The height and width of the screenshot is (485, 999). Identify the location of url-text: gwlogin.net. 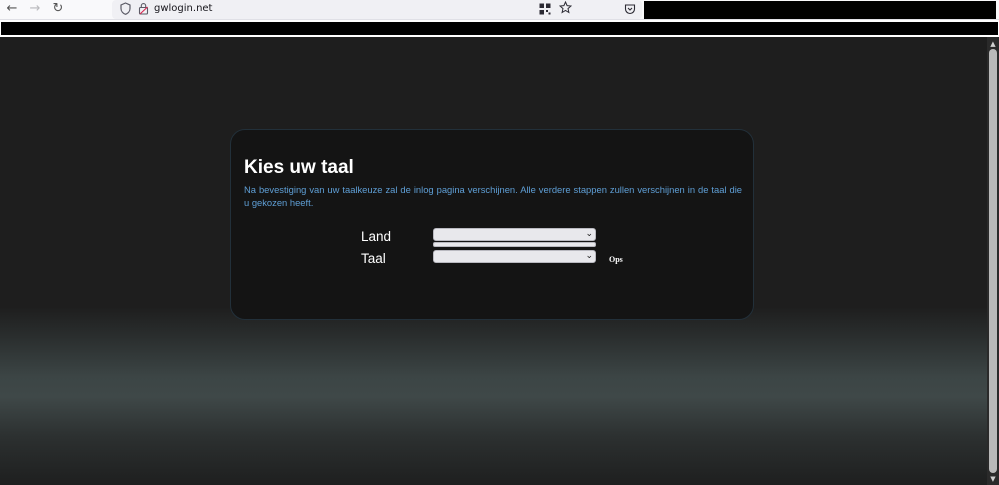
(183, 9).